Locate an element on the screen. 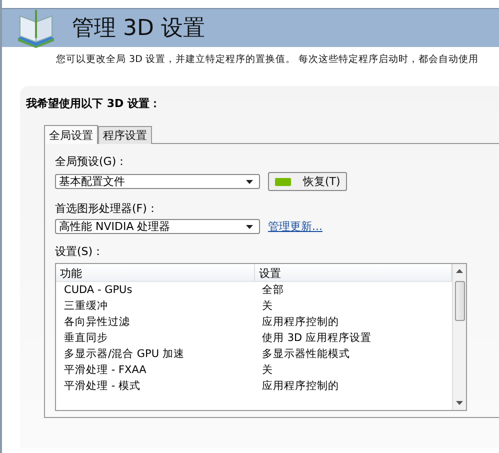 The width and height of the screenshot is (499, 453). scrollbar is located at coordinates (459, 337).